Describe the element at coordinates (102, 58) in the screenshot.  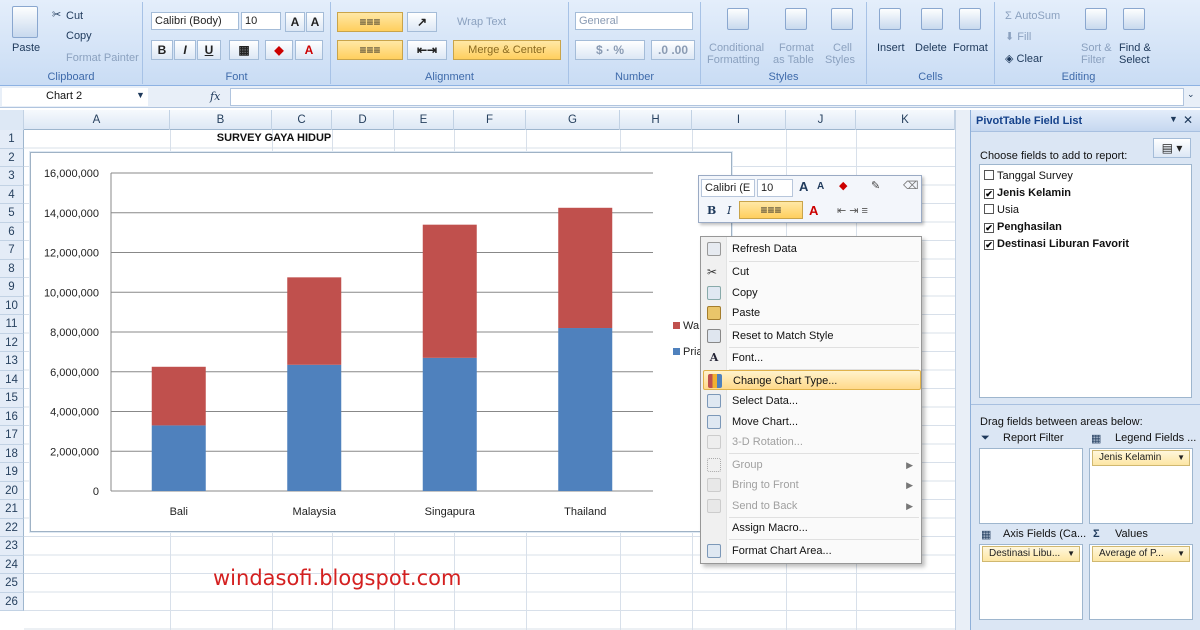
I see `format-painter-button: Format Painter` at that location.